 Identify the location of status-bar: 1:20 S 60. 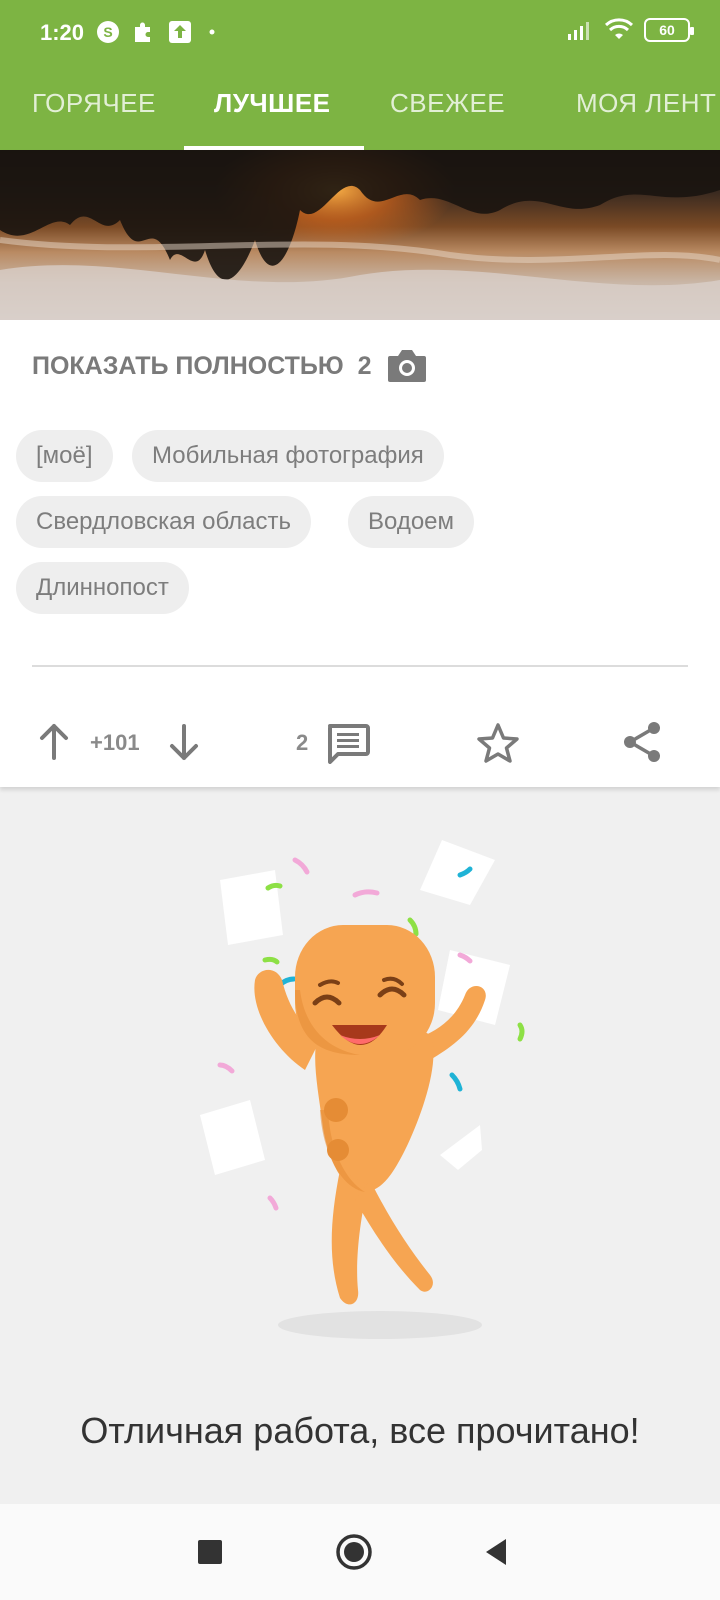
(360, 35).